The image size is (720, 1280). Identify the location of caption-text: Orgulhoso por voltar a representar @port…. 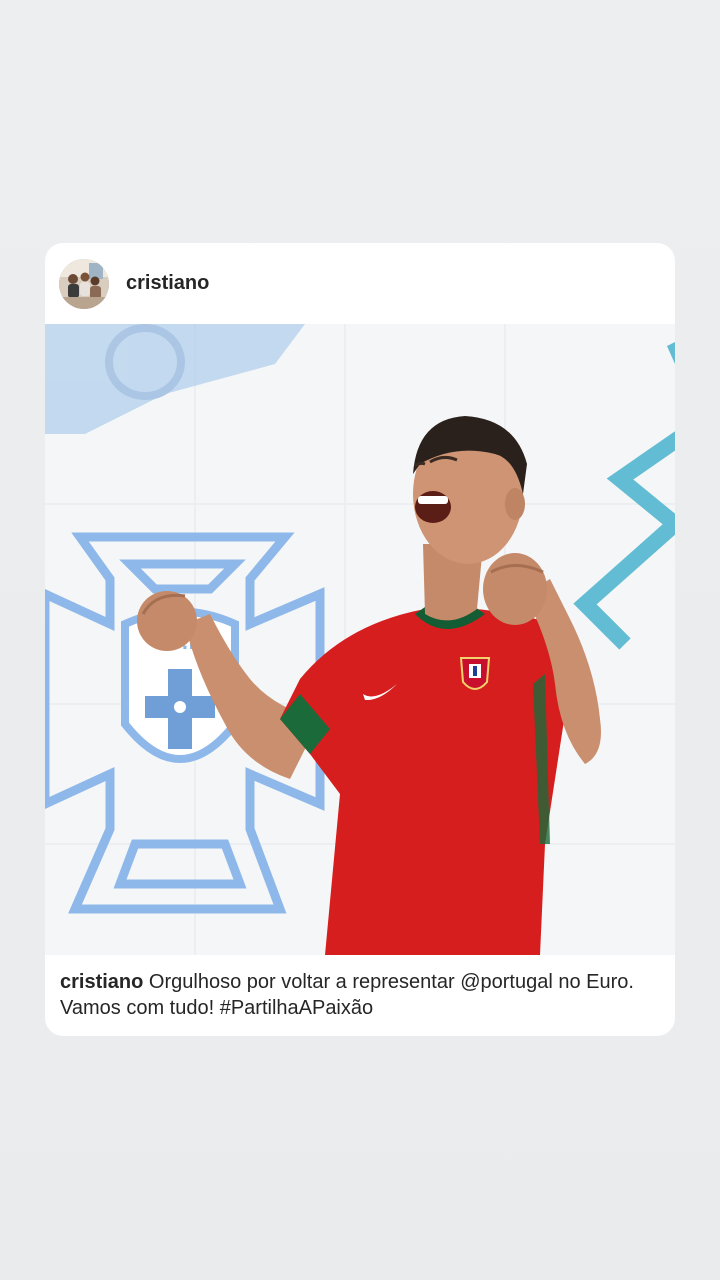
(347, 995).